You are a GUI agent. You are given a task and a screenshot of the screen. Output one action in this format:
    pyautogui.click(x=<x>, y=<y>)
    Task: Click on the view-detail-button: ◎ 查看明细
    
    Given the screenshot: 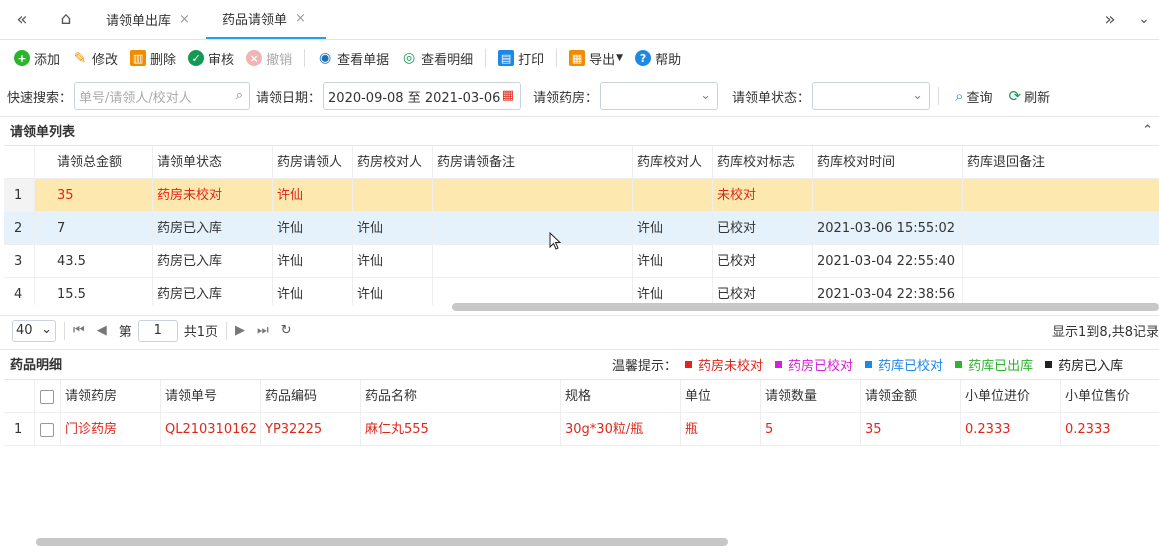 What is the action you would take?
    pyautogui.click(x=437, y=58)
    